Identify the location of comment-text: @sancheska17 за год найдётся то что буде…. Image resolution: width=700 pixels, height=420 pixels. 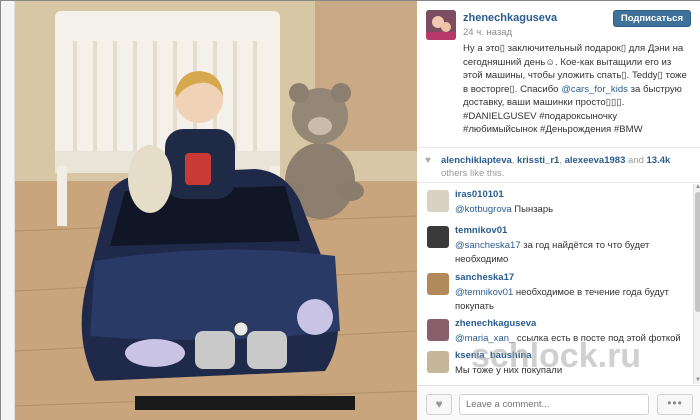
(571, 252).